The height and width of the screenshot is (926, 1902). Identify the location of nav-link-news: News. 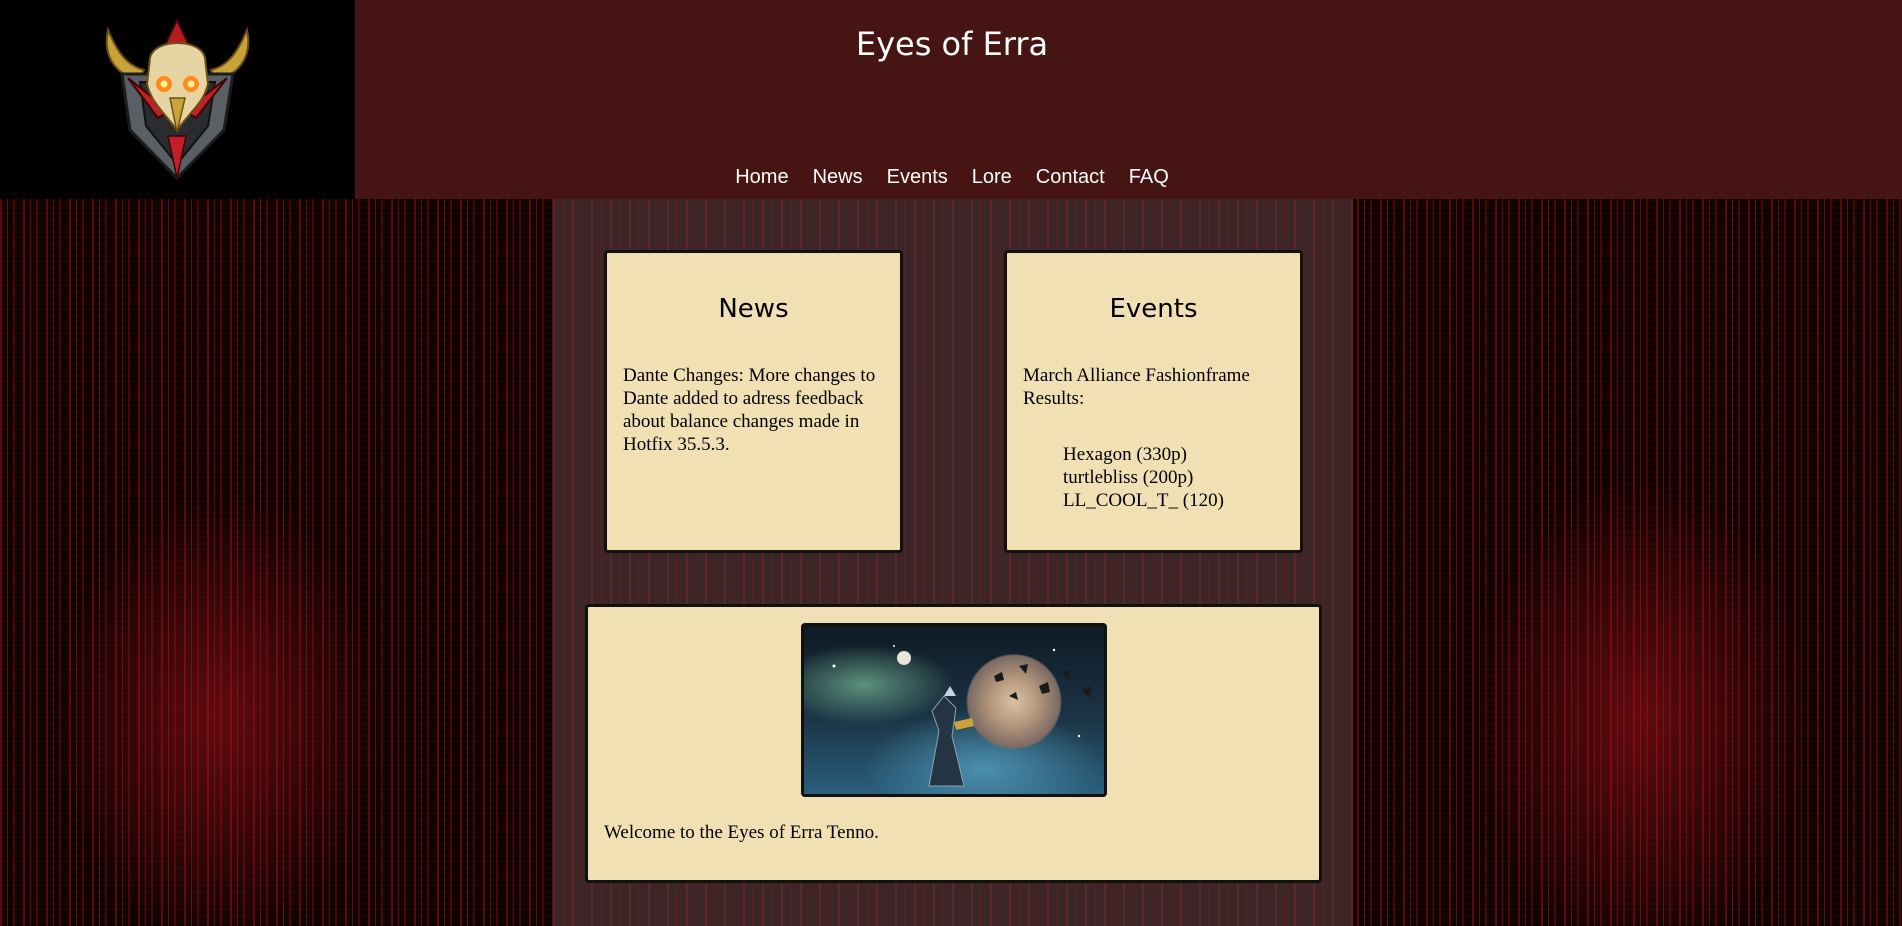
(838, 177).